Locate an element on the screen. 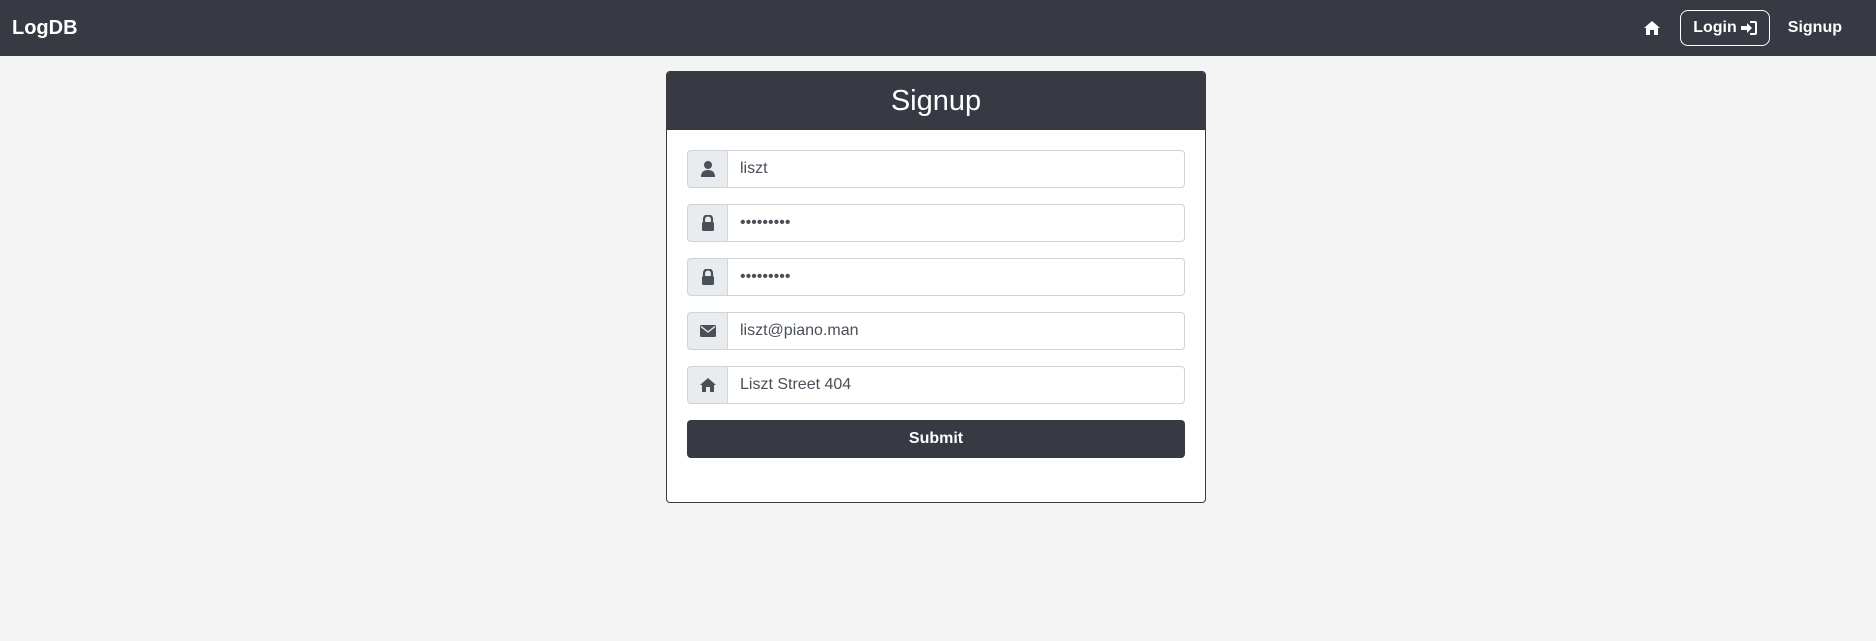 The image size is (1876, 641). nav-links: Login Signup is located at coordinates (1748, 28).